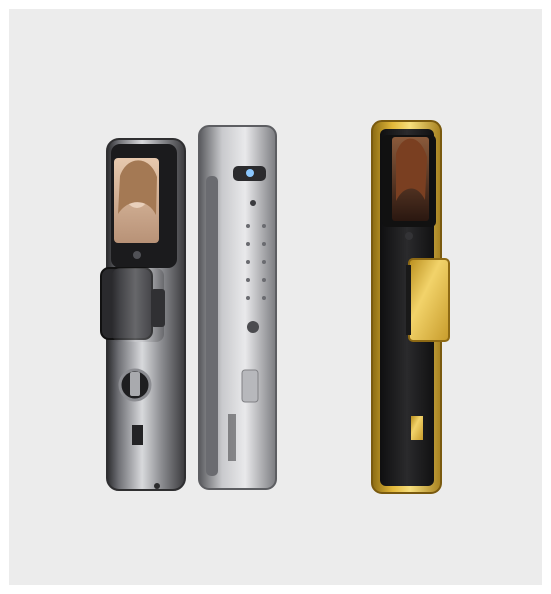 Image resolution: width=551 pixels, height=594 pixels. Describe the element at coordinates (237, 307) in the screenshot. I see `lock-side-chrome` at that location.